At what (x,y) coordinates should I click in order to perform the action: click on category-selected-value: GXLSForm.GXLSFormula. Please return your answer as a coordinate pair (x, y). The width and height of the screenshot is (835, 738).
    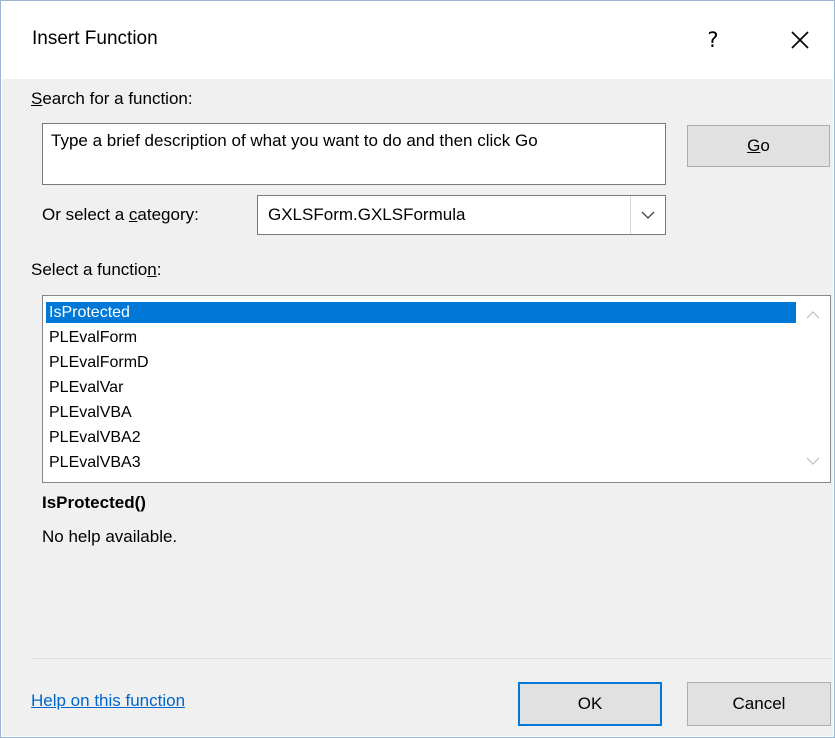
    Looking at the image, I should click on (367, 214).